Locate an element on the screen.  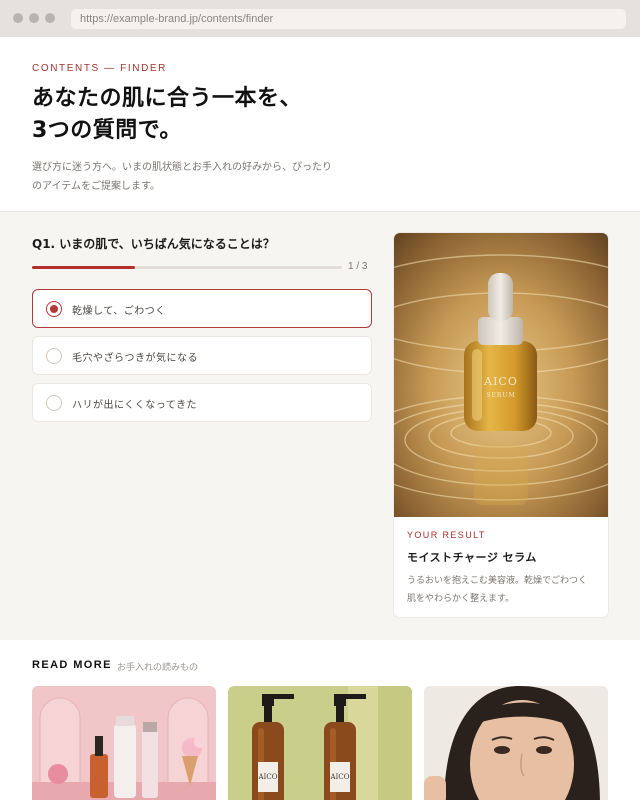
quiz-progress-count: 1 / 3 is located at coordinates (358, 266).